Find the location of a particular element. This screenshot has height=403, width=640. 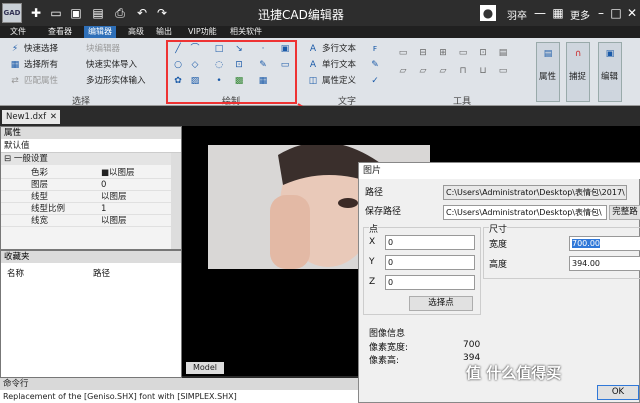

prop-row: 线型比例 1 is located at coordinates (86, 209).